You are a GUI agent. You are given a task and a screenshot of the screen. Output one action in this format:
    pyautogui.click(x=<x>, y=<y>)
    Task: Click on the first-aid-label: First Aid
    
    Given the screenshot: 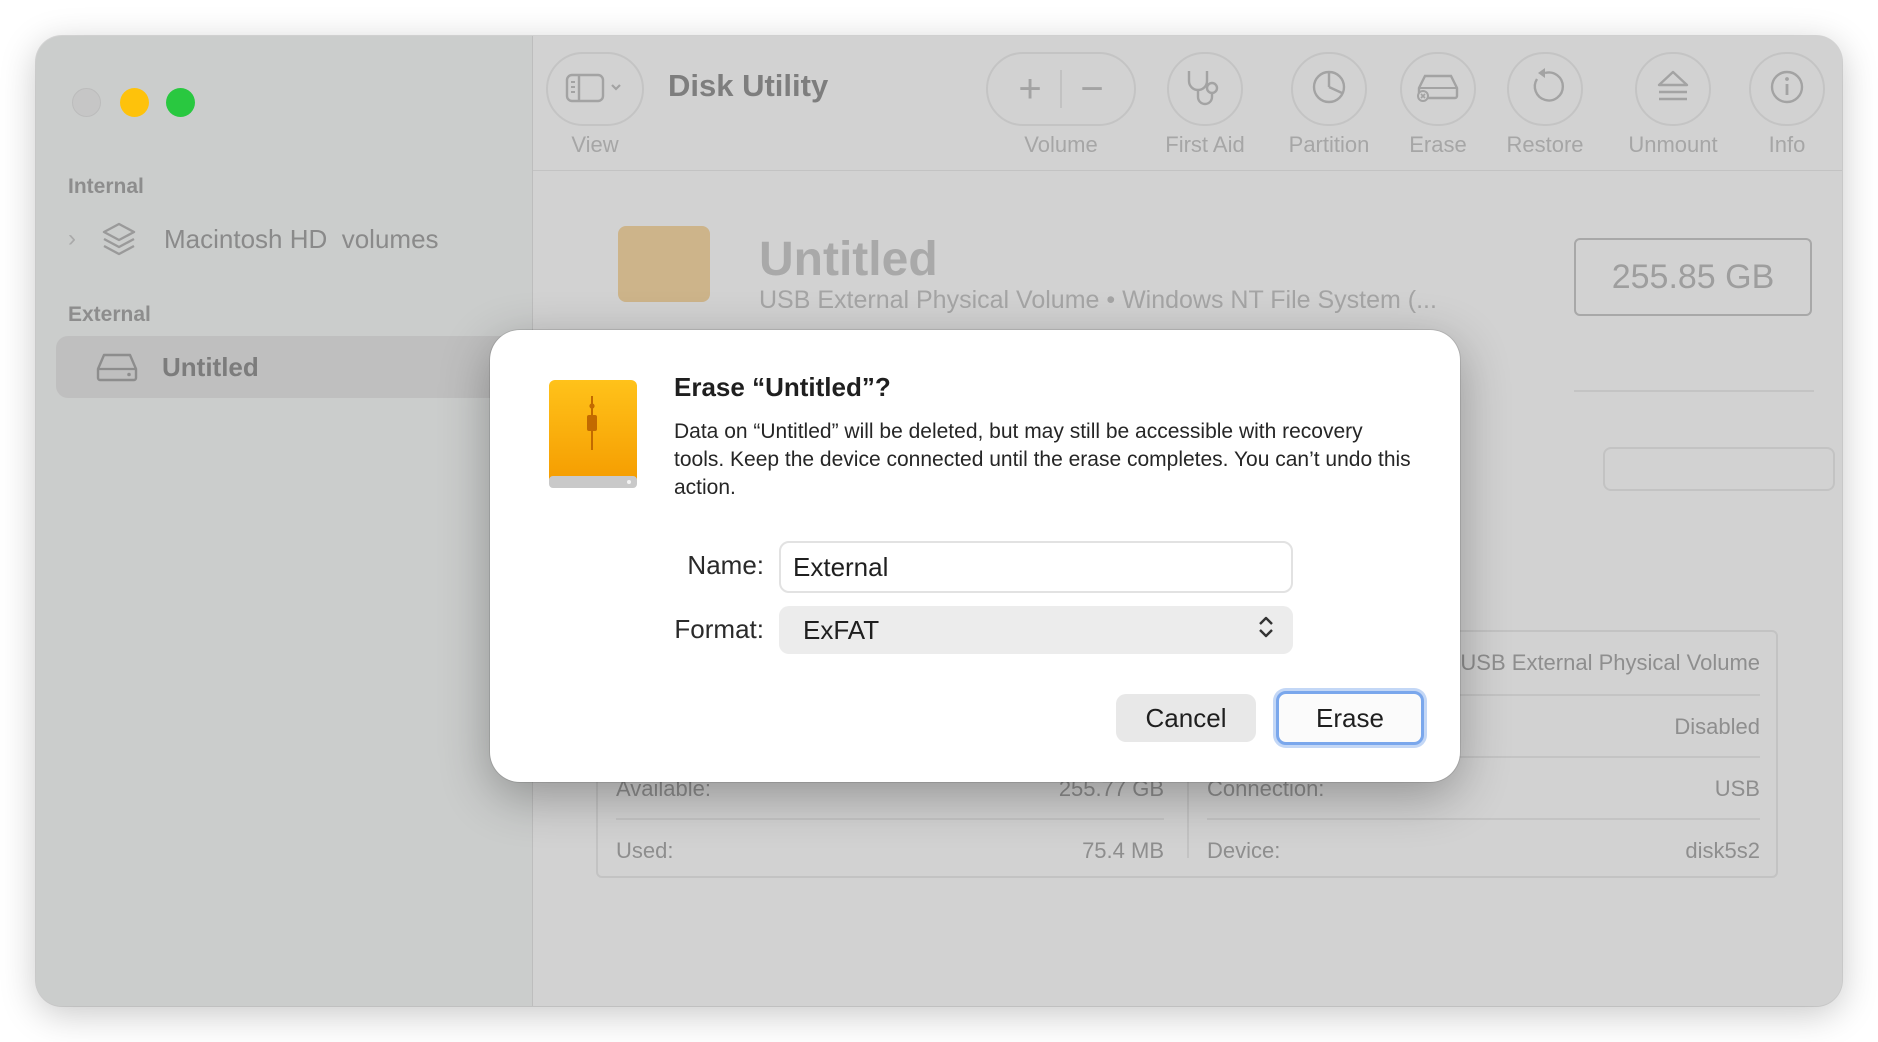 What is the action you would take?
    pyautogui.click(x=1205, y=144)
    